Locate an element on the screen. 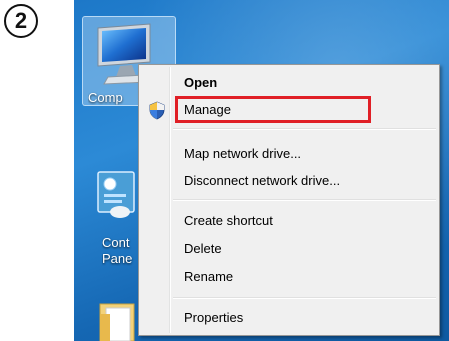 Image resolution: width=449 pixels, height=341 pixels. step-number: 2 is located at coordinates (21, 20).